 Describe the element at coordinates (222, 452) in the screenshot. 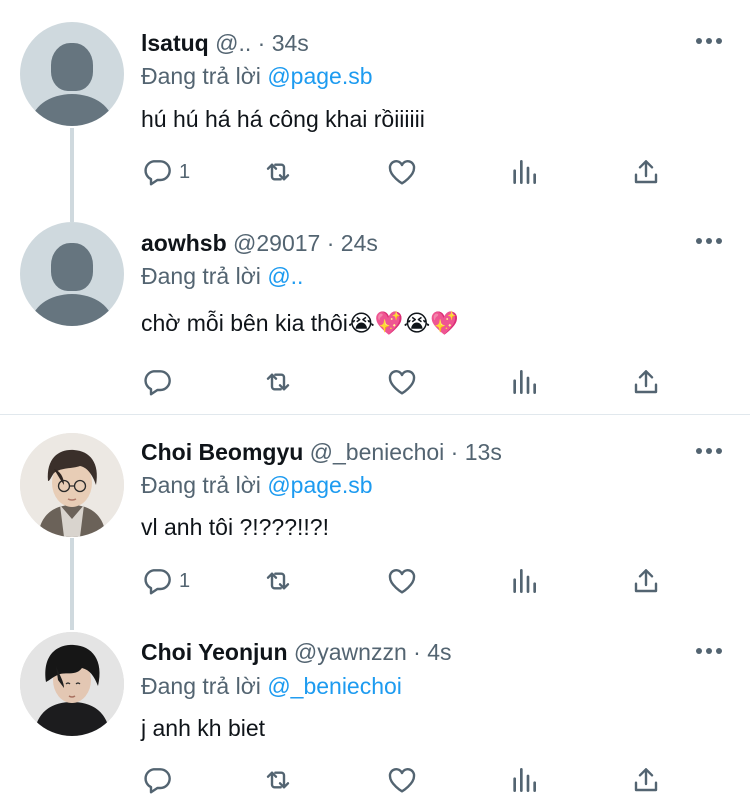

I see `author-name: Choi Beomgyu` at that location.